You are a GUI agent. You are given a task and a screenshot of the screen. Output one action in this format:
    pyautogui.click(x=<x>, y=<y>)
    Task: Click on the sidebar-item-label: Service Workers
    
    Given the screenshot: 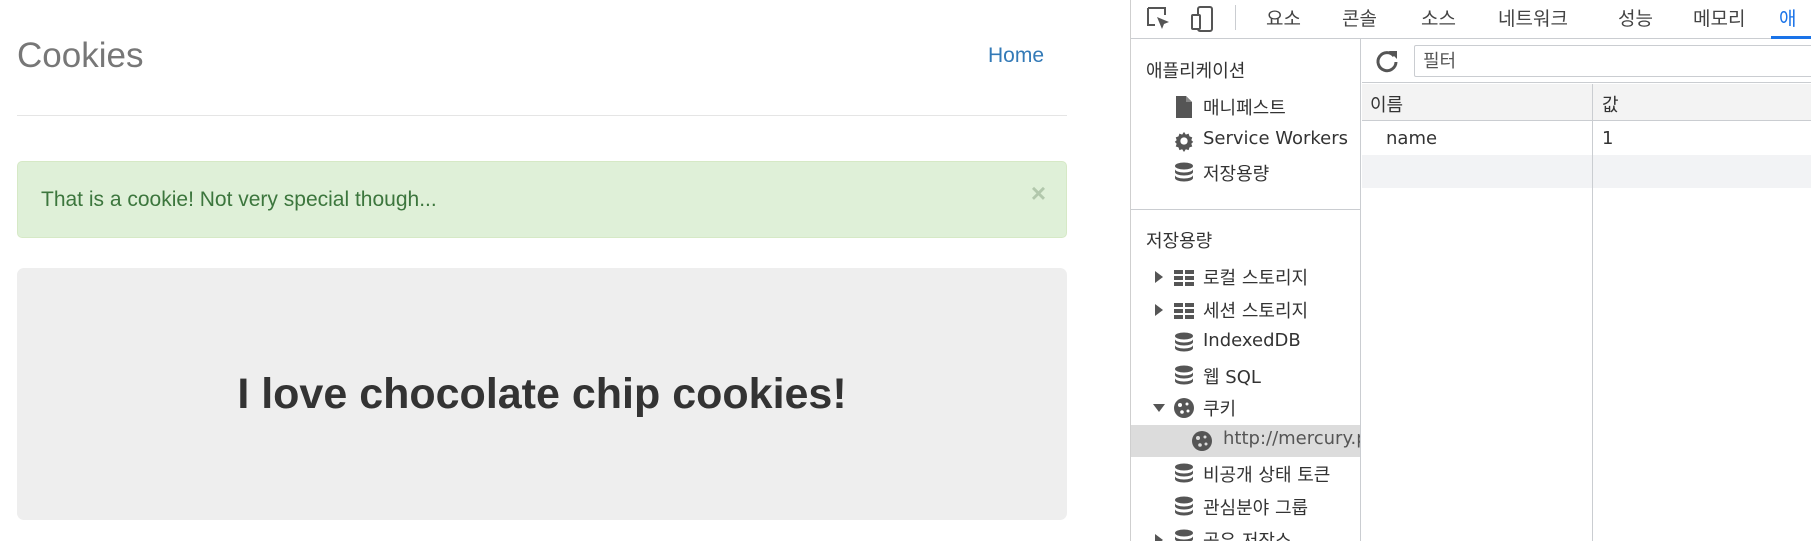 What is the action you would take?
    pyautogui.click(x=1276, y=138)
    